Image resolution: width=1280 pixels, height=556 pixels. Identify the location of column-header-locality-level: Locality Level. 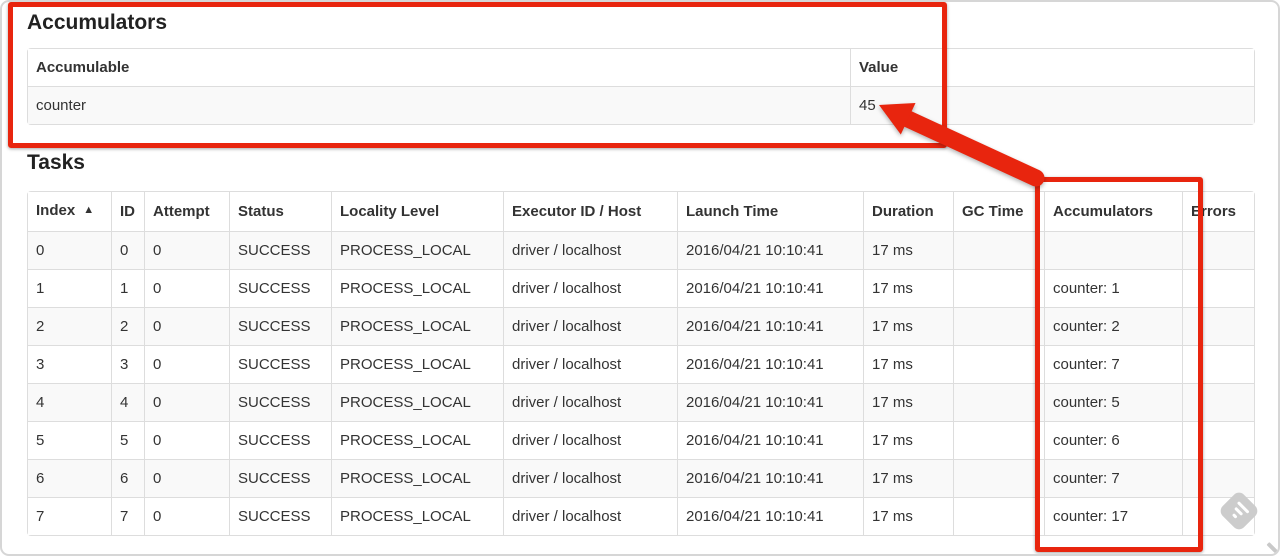
(417, 211).